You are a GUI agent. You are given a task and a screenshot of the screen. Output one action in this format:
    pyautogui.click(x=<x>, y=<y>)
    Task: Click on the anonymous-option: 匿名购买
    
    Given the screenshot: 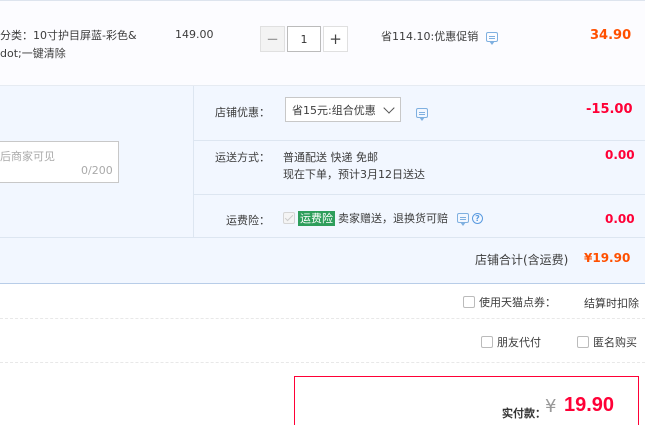 What is the action you would take?
    pyautogui.click(x=607, y=342)
    